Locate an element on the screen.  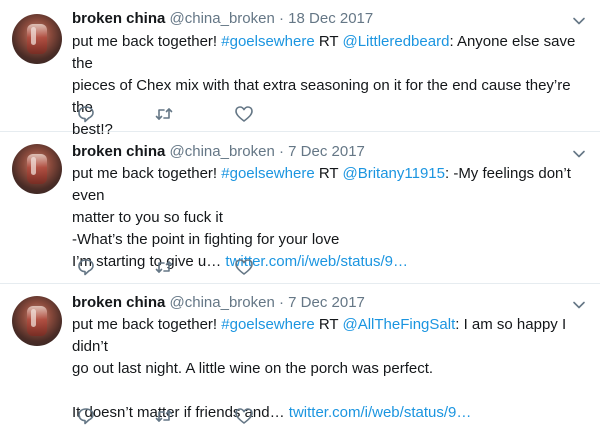
text-span: matter to you so fuck it is located at coordinates (147, 217).